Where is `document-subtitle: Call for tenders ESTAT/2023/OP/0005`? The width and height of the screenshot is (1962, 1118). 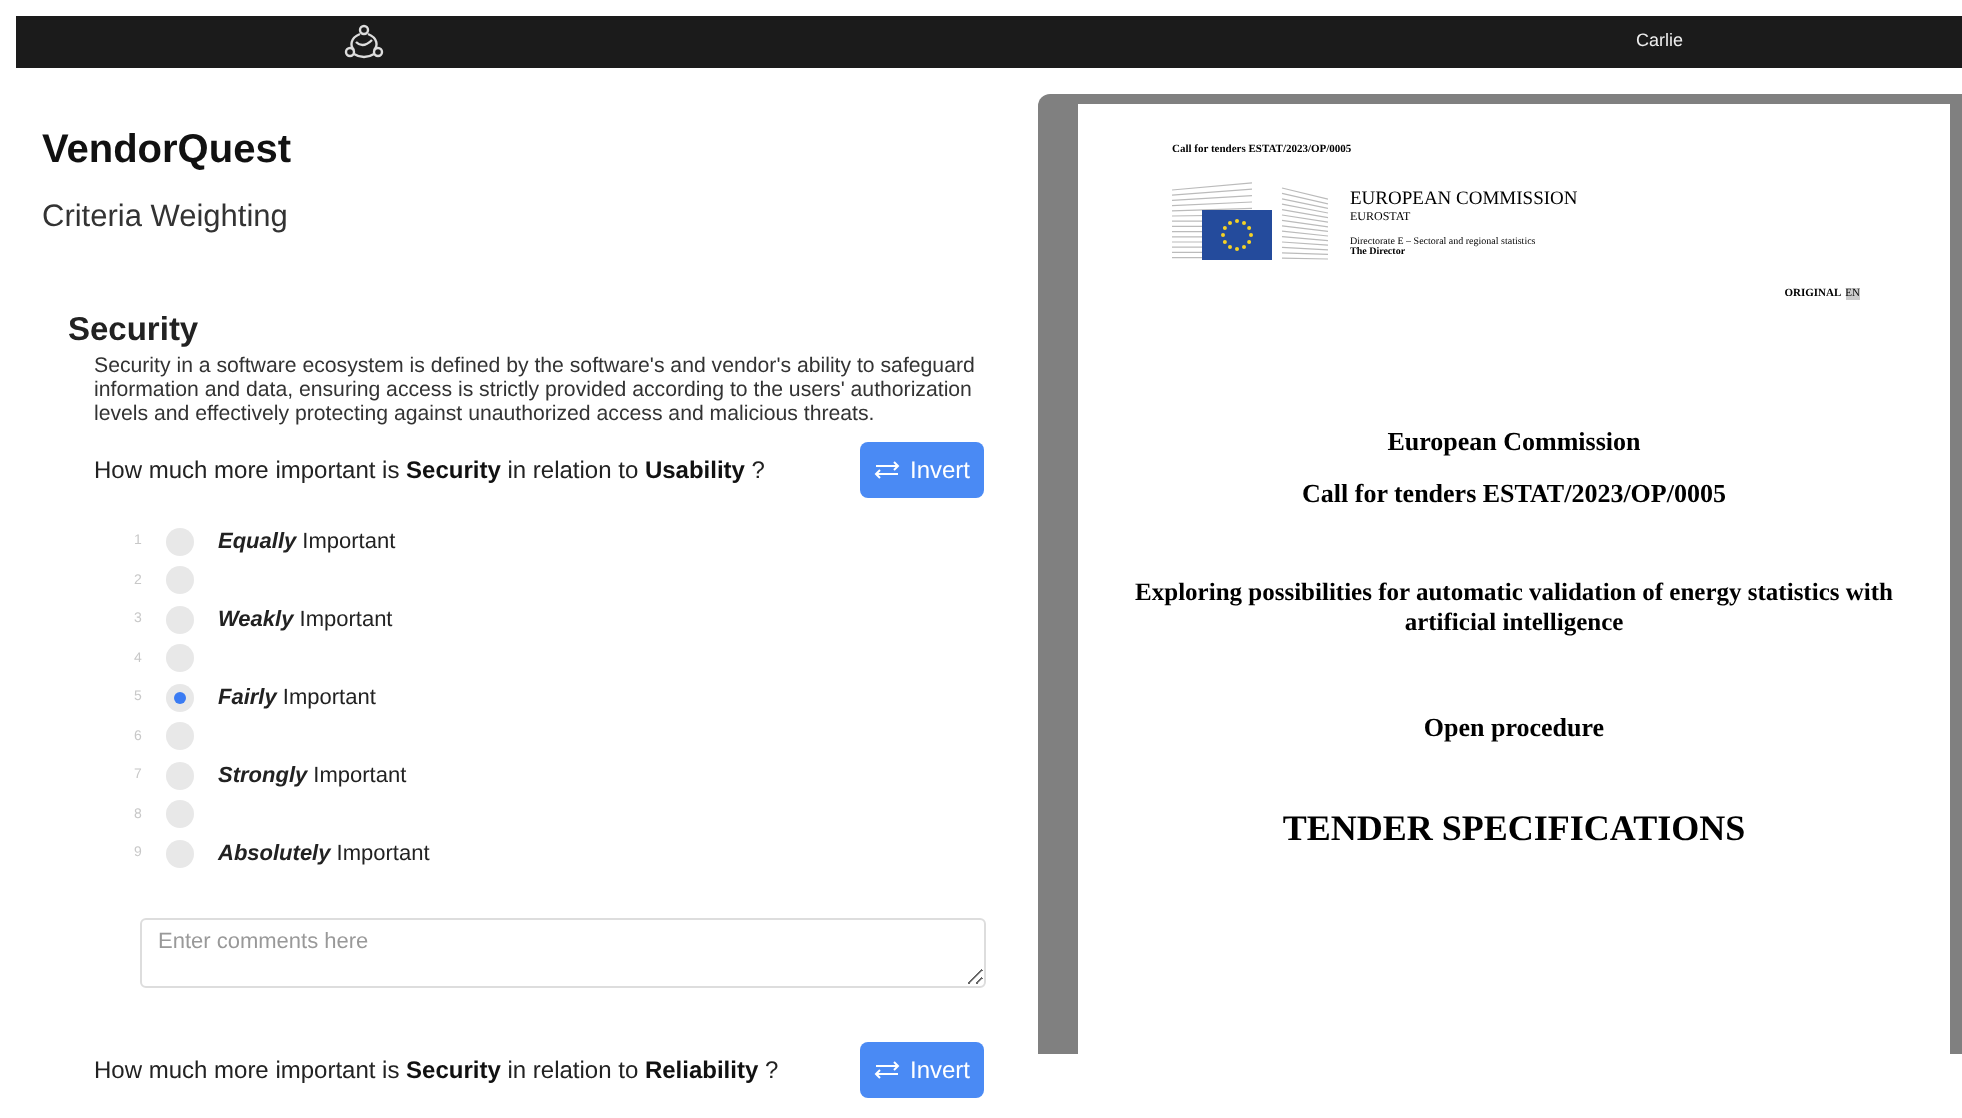
document-subtitle: Call for tenders ESTAT/2023/OP/0005 is located at coordinates (1514, 494).